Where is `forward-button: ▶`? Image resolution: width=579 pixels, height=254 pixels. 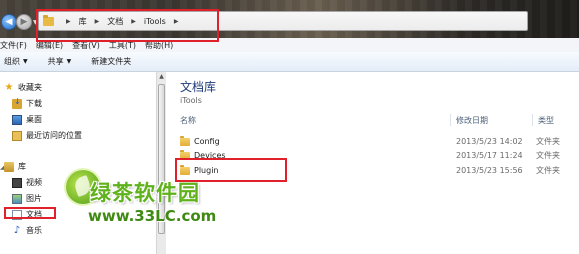 forward-button: ▶ is located at coordinates (24, 22).